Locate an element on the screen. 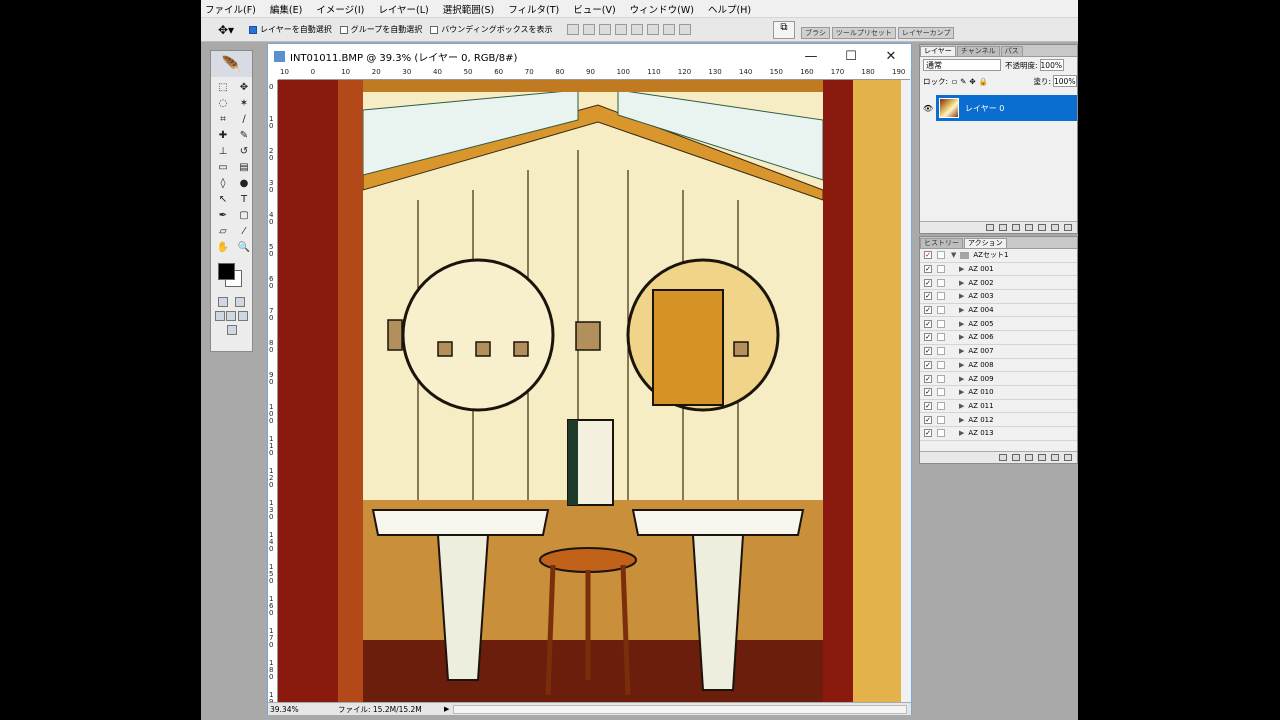 This screenshot has height=720, width=1280. marquee-tool-icon: ⬚ is located at coordinates (223, 88).